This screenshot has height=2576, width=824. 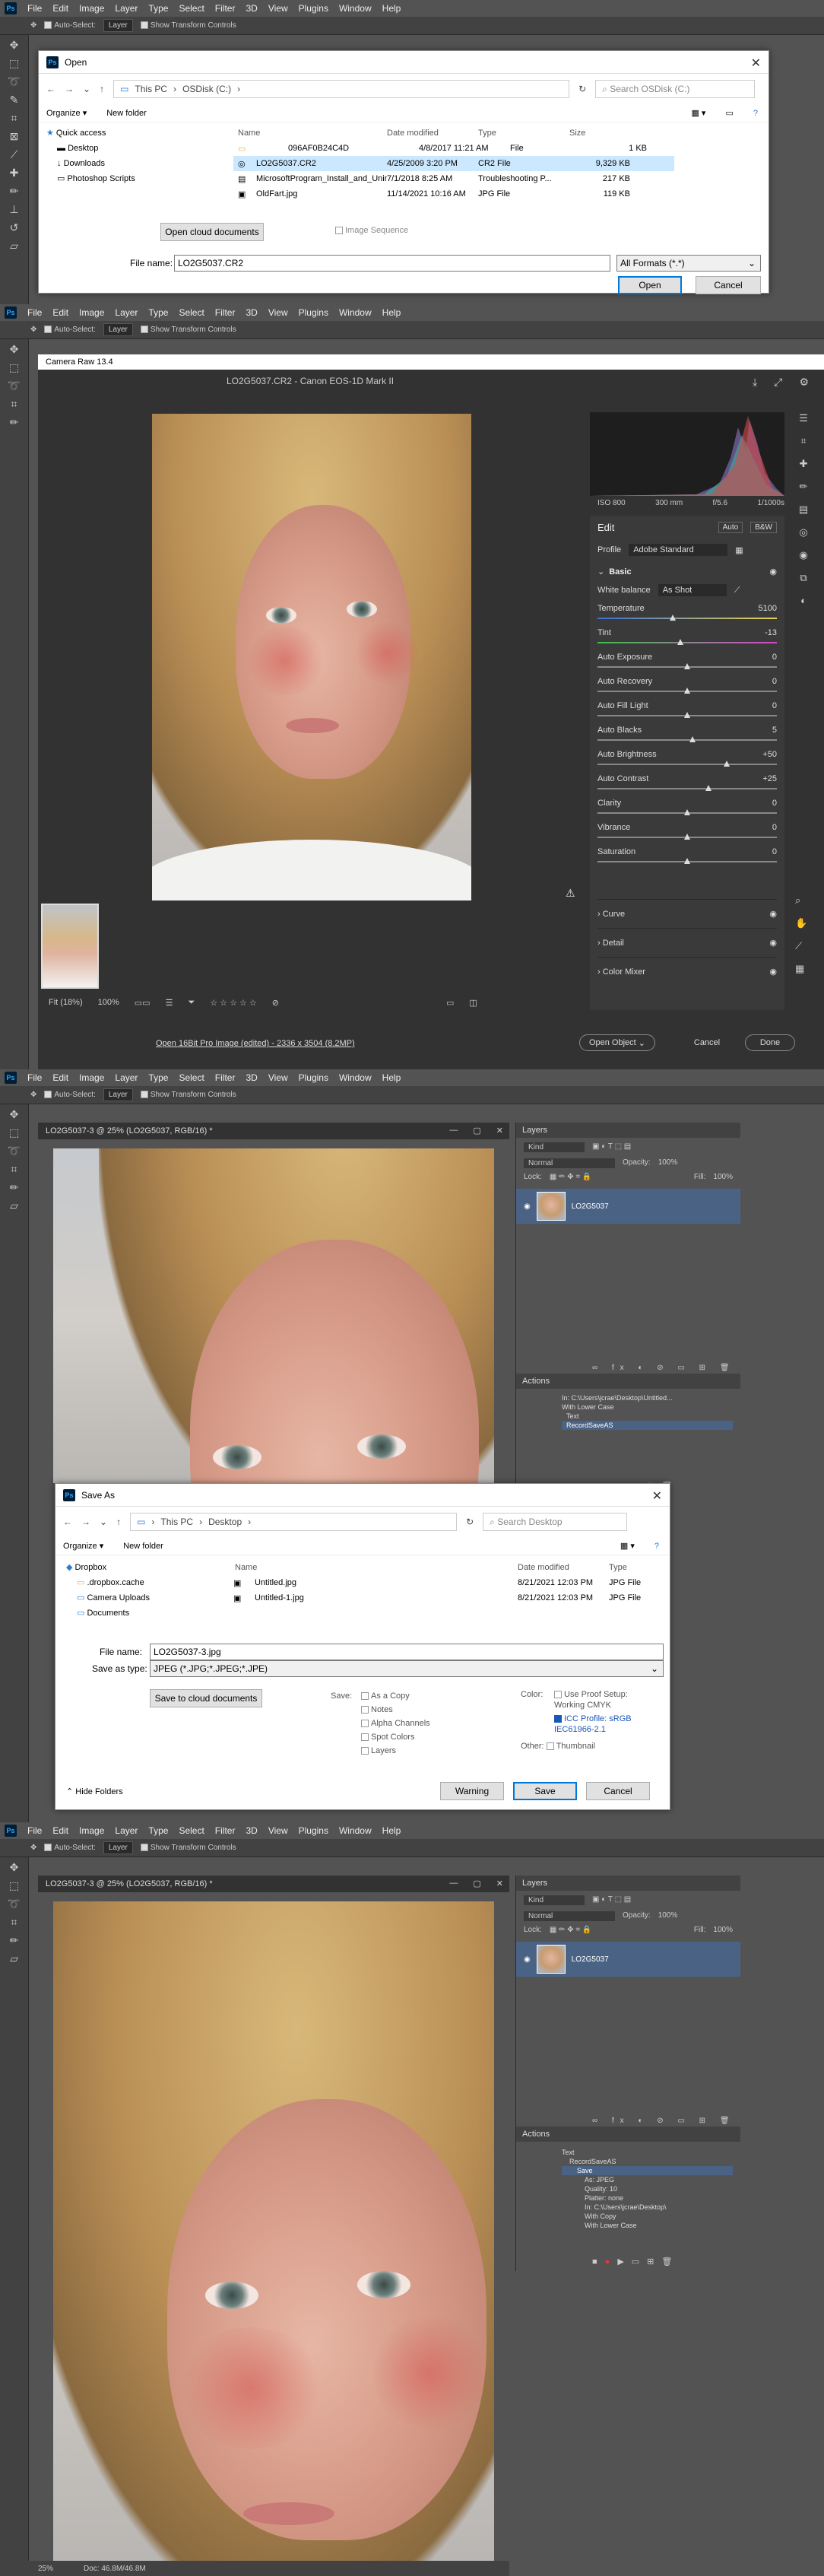 I want to click on notes-checkbox: Notes, so click(x=381, y=1710).